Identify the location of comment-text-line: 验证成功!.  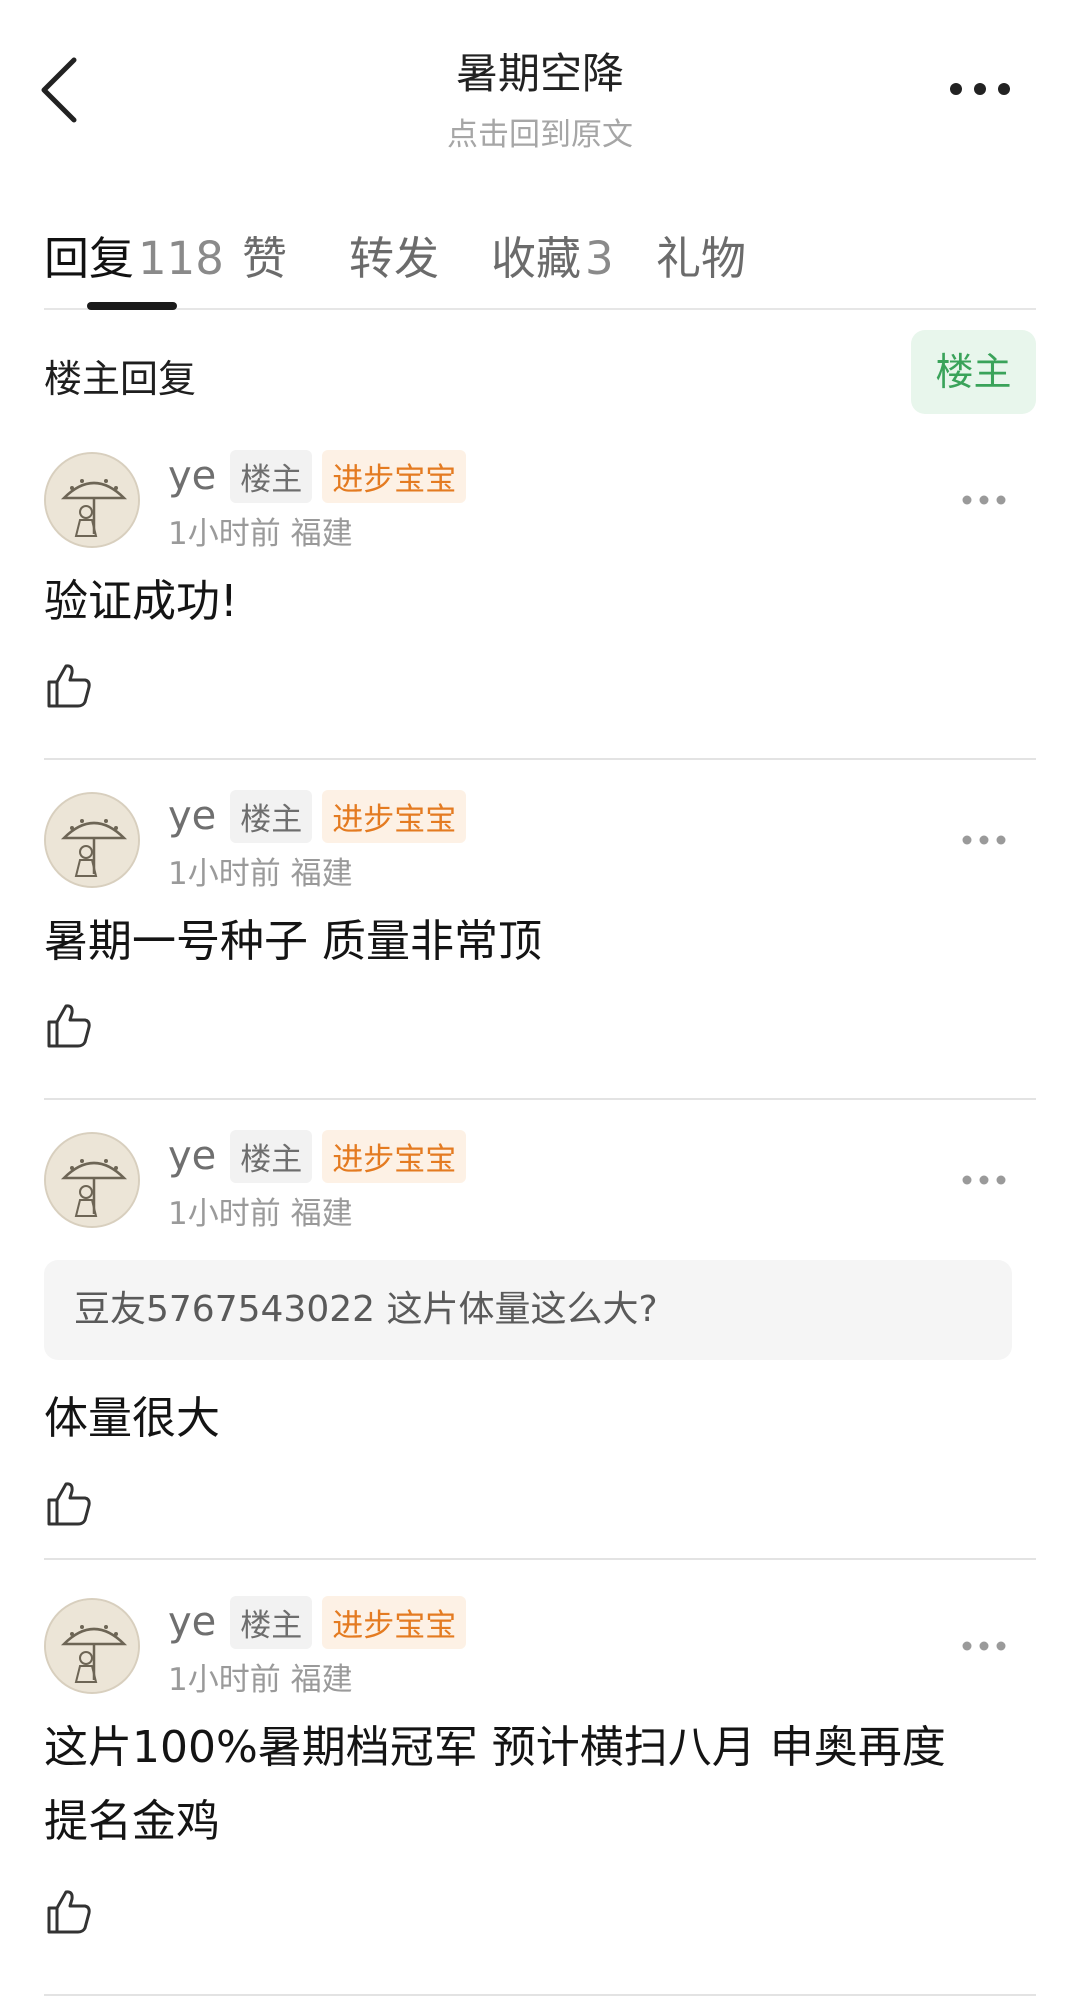
(141, 601).